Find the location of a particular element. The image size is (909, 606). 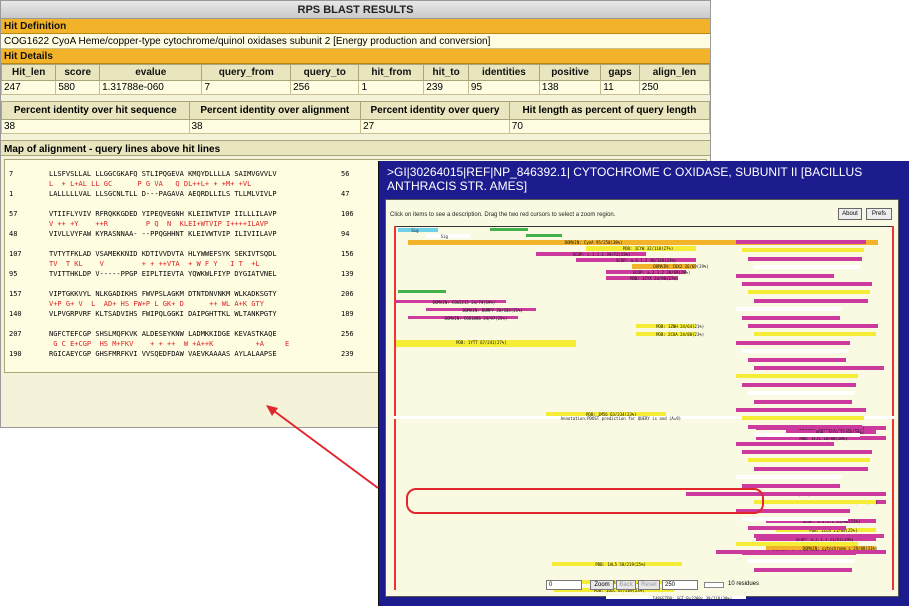

annotation-arrow-line is located at coordinates (324, 448).